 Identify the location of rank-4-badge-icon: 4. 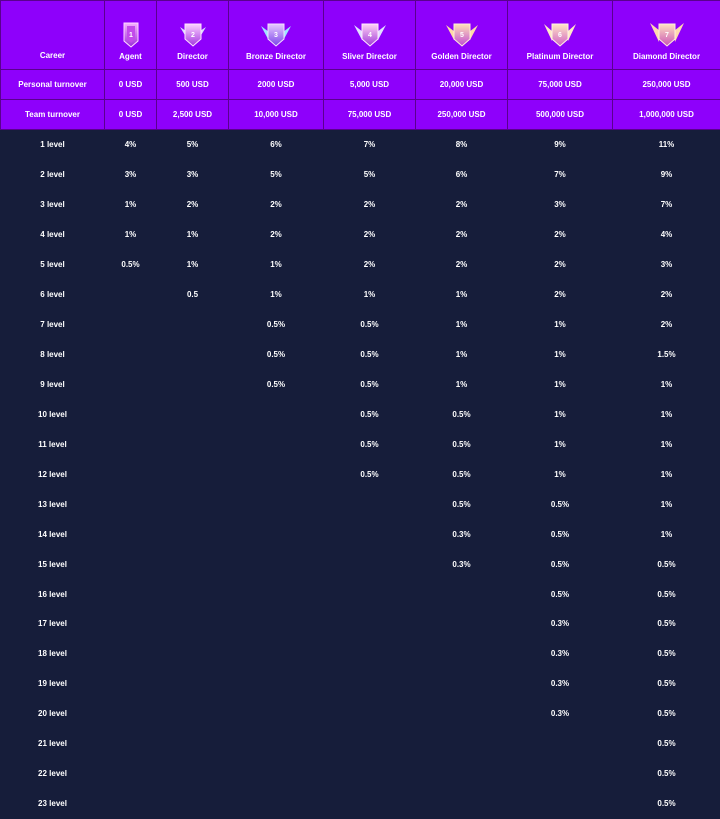
(370, 35).